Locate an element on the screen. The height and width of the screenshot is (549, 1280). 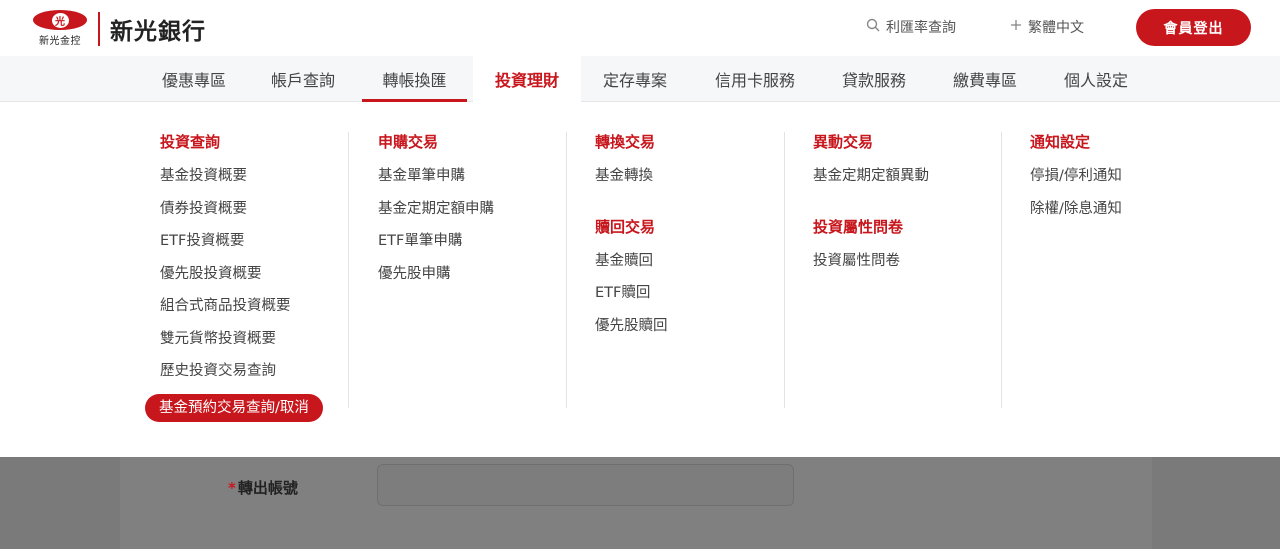
section-title-subscription: 申購交易 is located at coordinates (408, 142).